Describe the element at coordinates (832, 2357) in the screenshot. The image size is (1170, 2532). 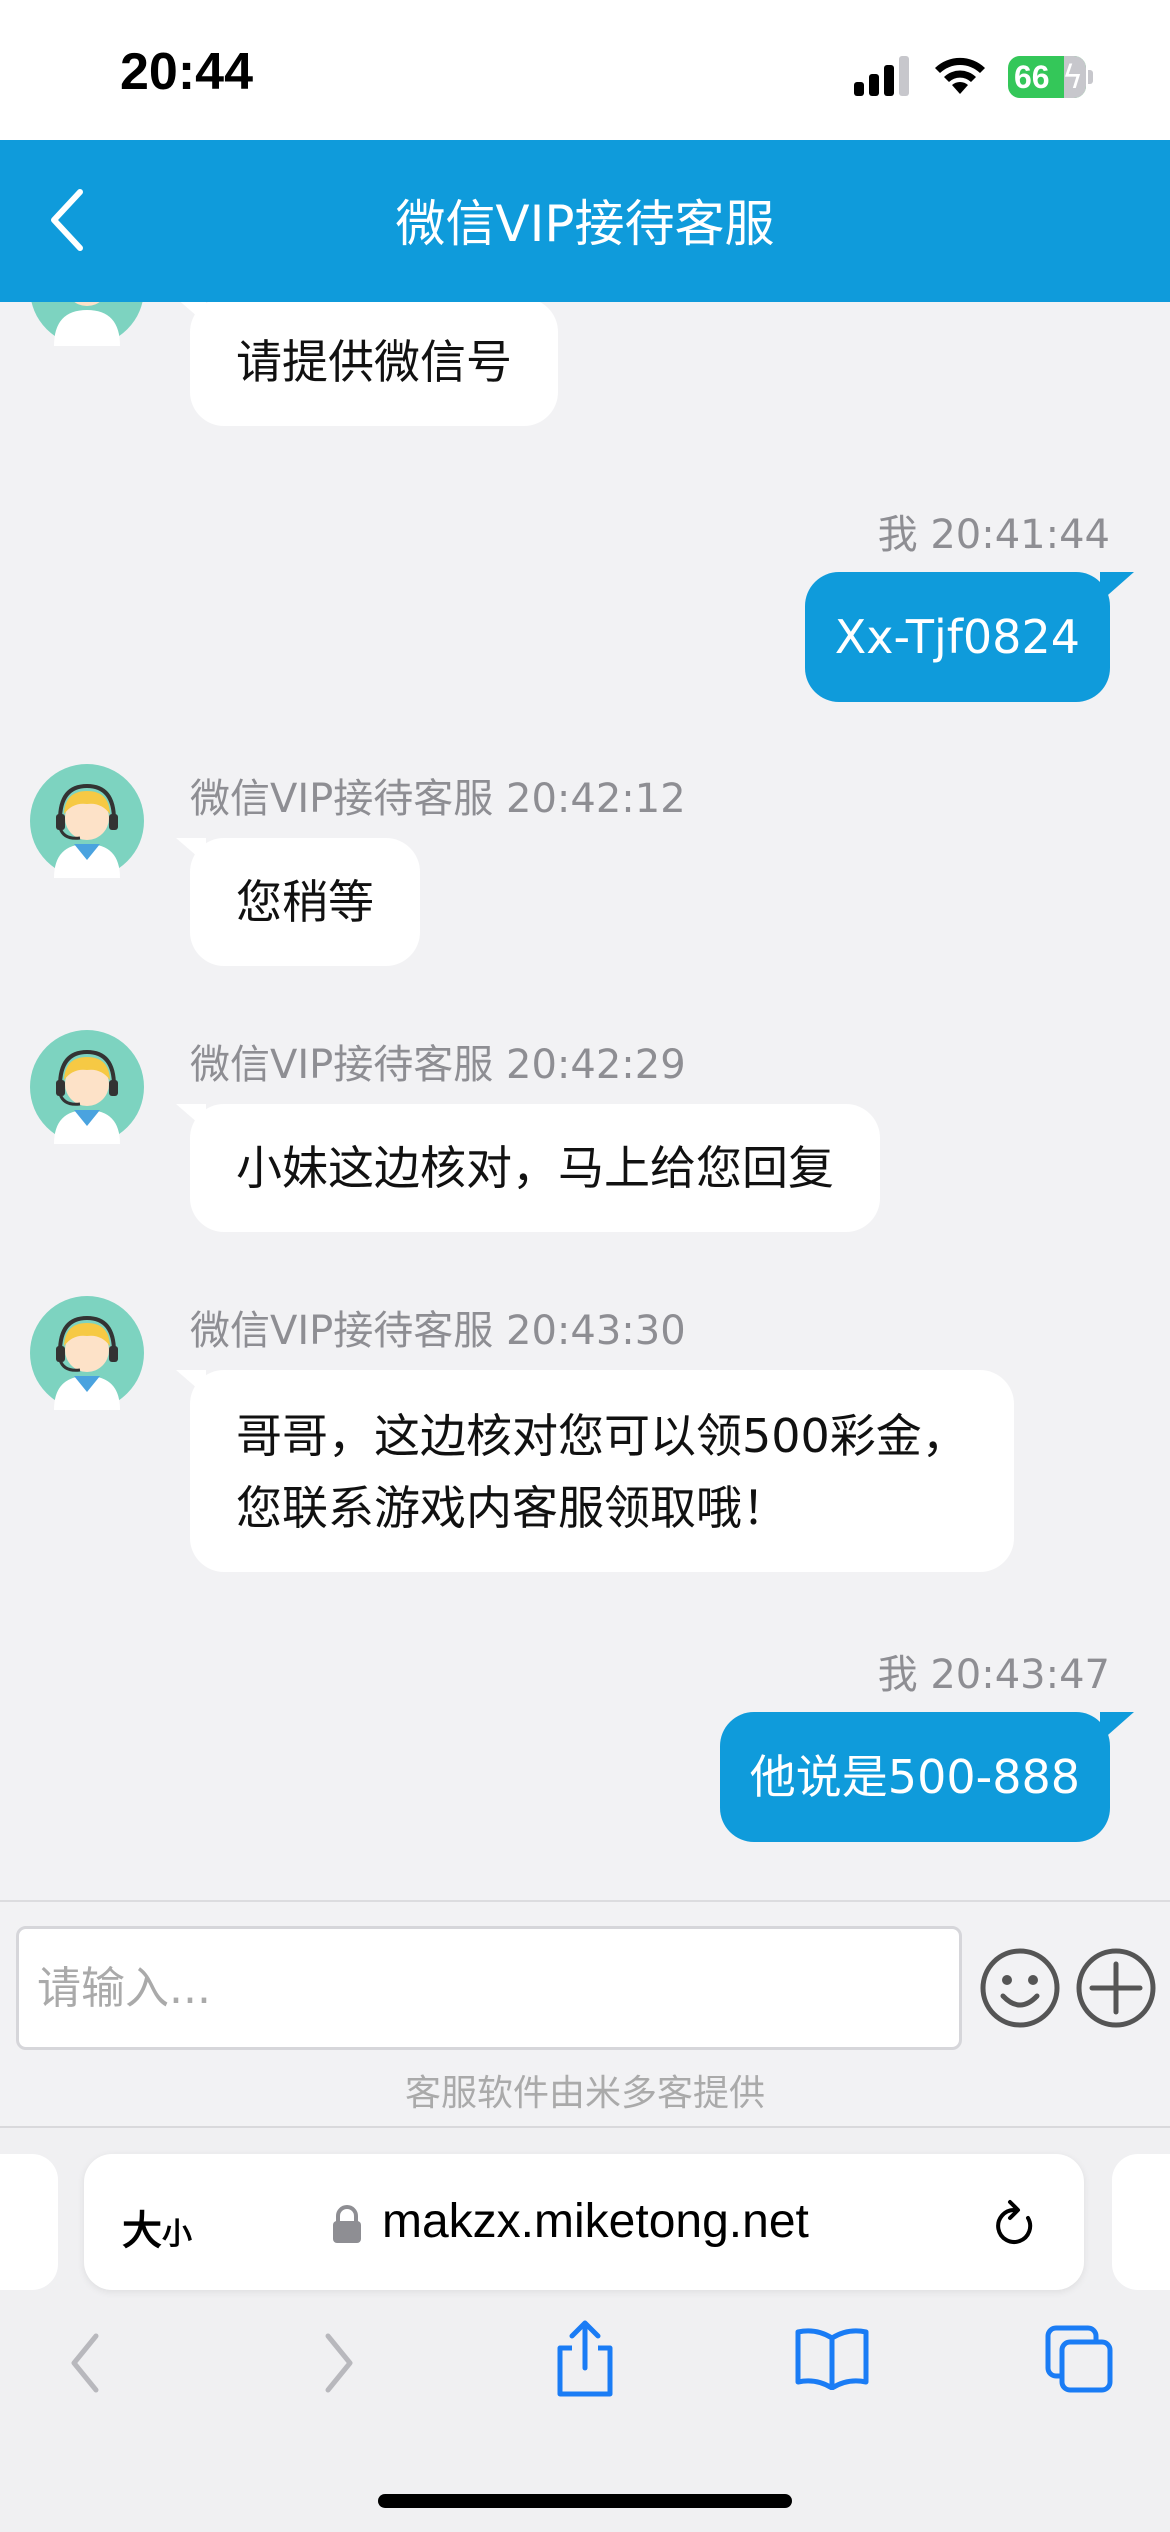
I see `bookmarks-icon` at that location.